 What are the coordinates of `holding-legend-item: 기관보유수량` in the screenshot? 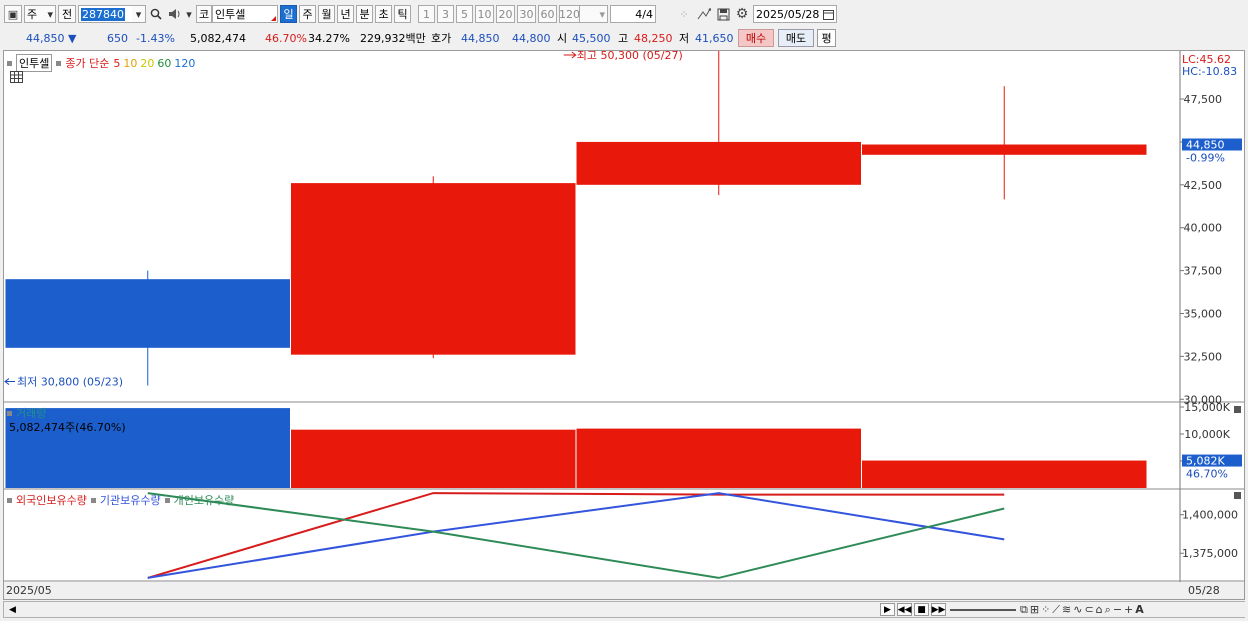 It's located at (130, 500).